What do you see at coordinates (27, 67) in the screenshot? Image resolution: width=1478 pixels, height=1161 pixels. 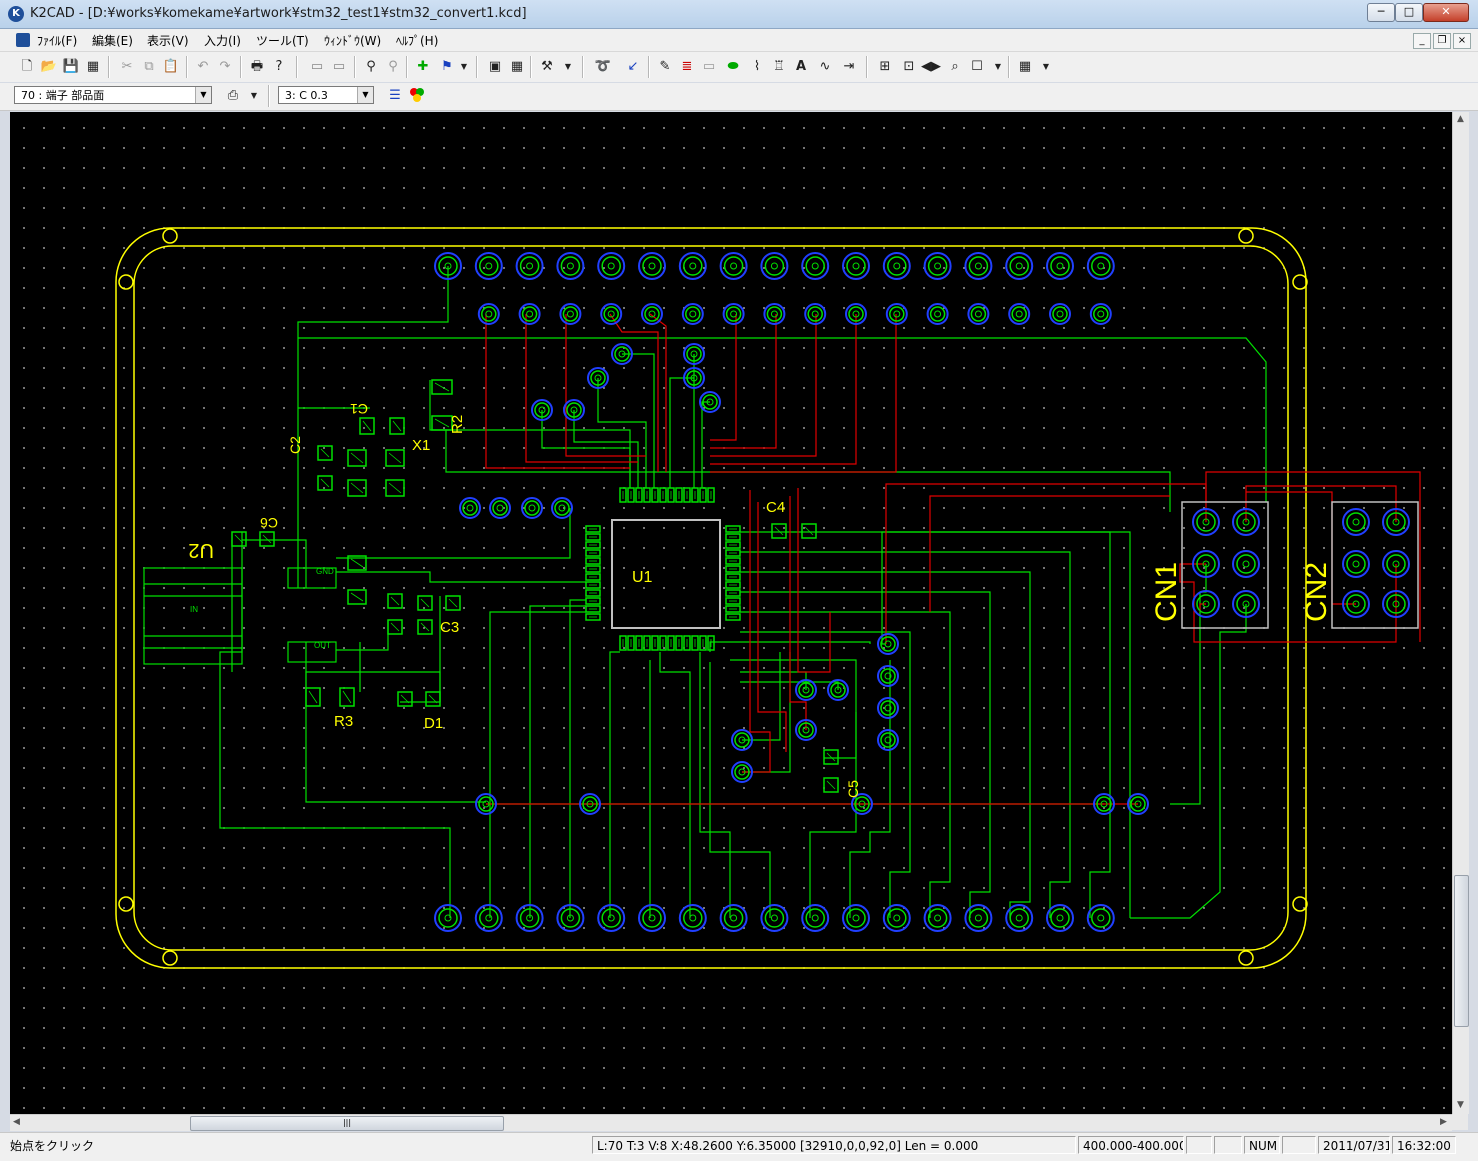 I see `new-file-icon: 🗋` at bounding box center [27, 67].